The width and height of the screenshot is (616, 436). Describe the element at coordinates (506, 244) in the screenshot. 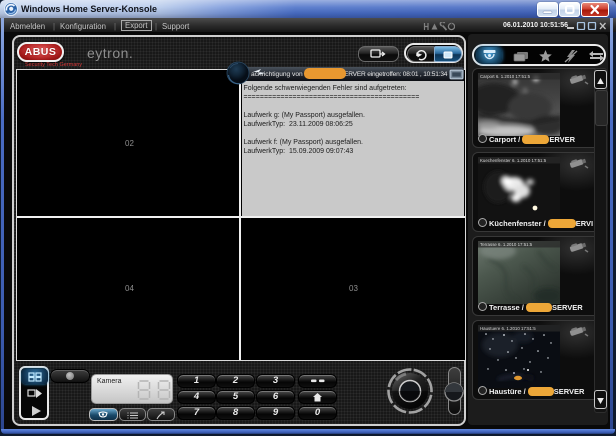

I see `svg-text: Terrasse 6. 1.2010 17:51:5` at that location.